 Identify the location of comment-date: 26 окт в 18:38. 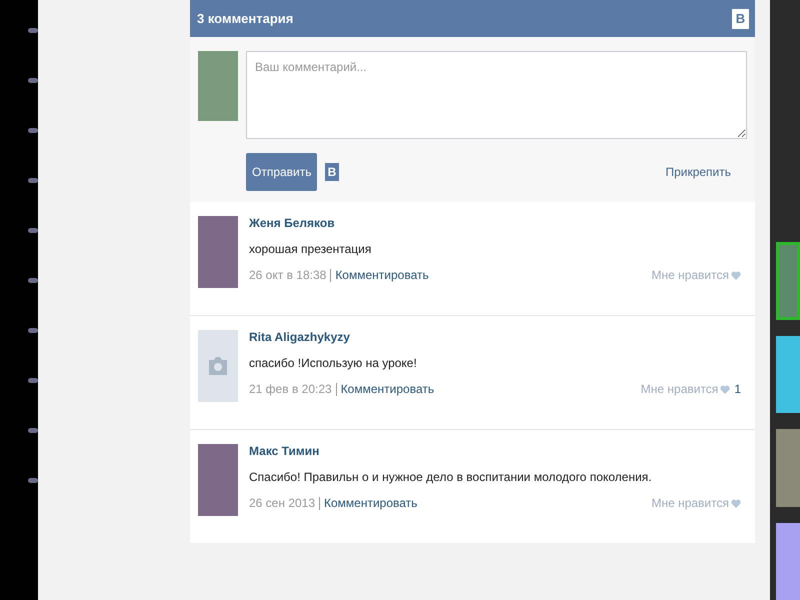
(287, 275).